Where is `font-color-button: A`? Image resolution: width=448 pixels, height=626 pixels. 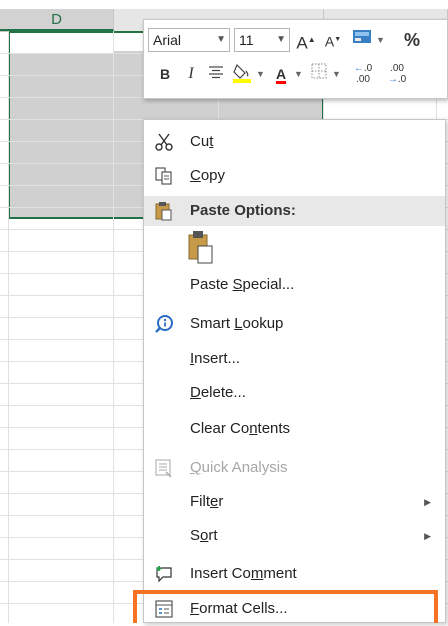
font-color-button: A is located at coordinates (281, 74).